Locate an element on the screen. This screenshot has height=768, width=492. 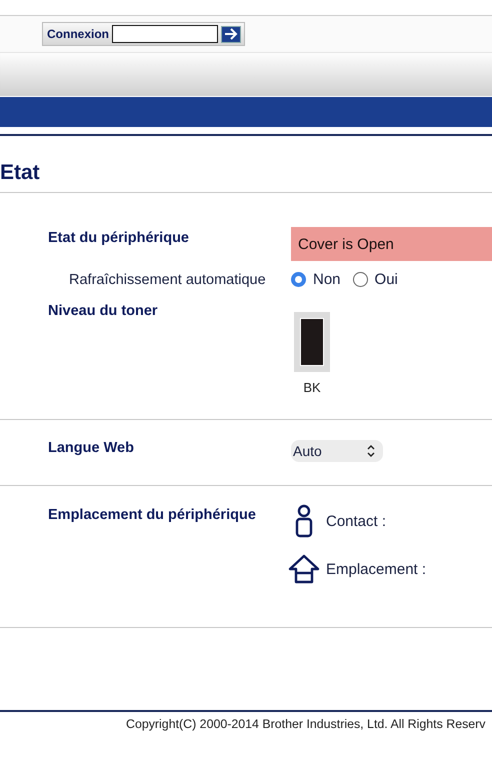
chevrons-icon is located at coordinates (371, 451).